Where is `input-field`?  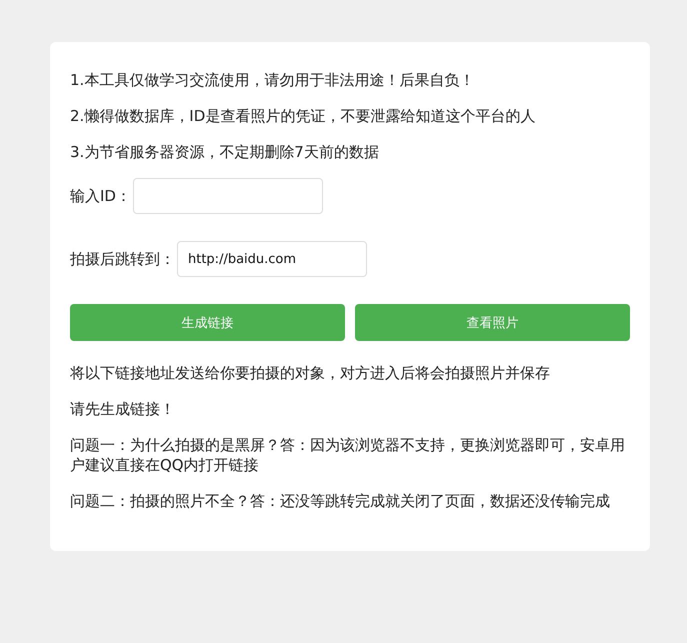
input-field is located at coordinates (227, 196).